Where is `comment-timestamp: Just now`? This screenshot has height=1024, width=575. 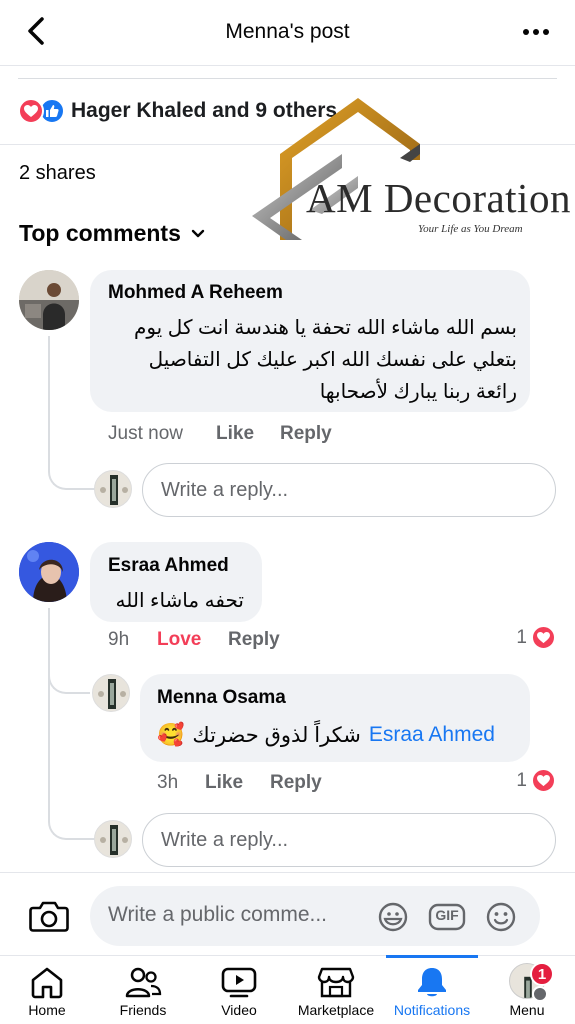
comment-timestamp: Just now is located at coordinates (145, 433).